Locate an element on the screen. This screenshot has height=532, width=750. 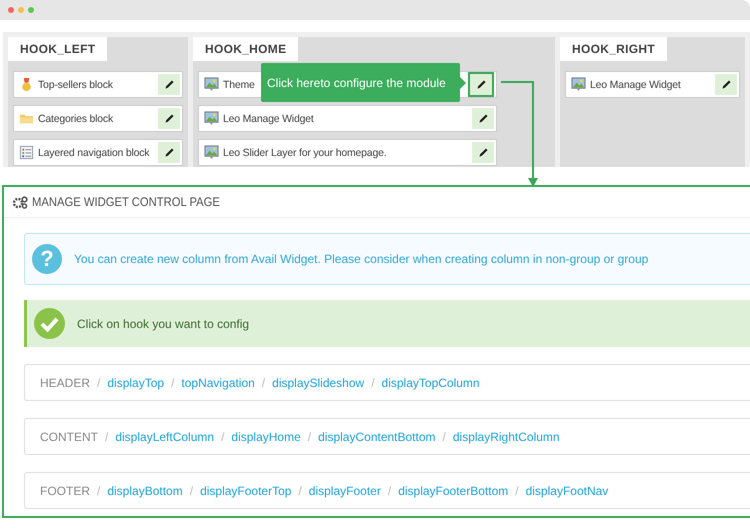
tooltip: Click hereto configure the module is located at coordinates (360, 82).